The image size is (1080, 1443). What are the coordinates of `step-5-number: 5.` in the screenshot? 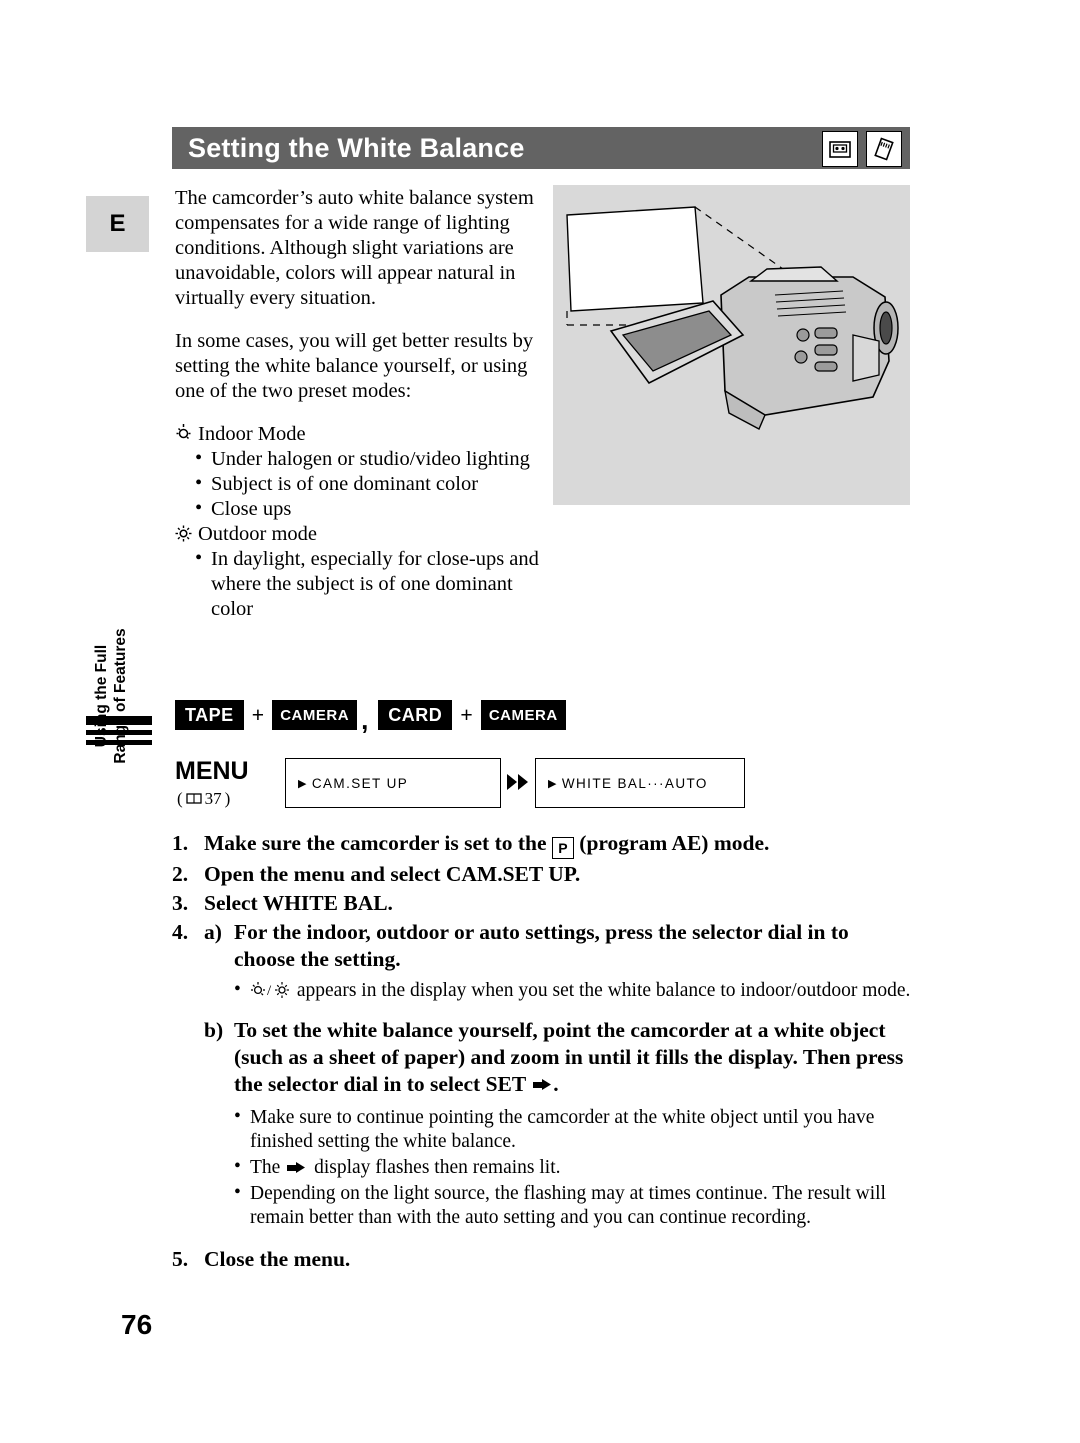 It's located at (180, 1259).